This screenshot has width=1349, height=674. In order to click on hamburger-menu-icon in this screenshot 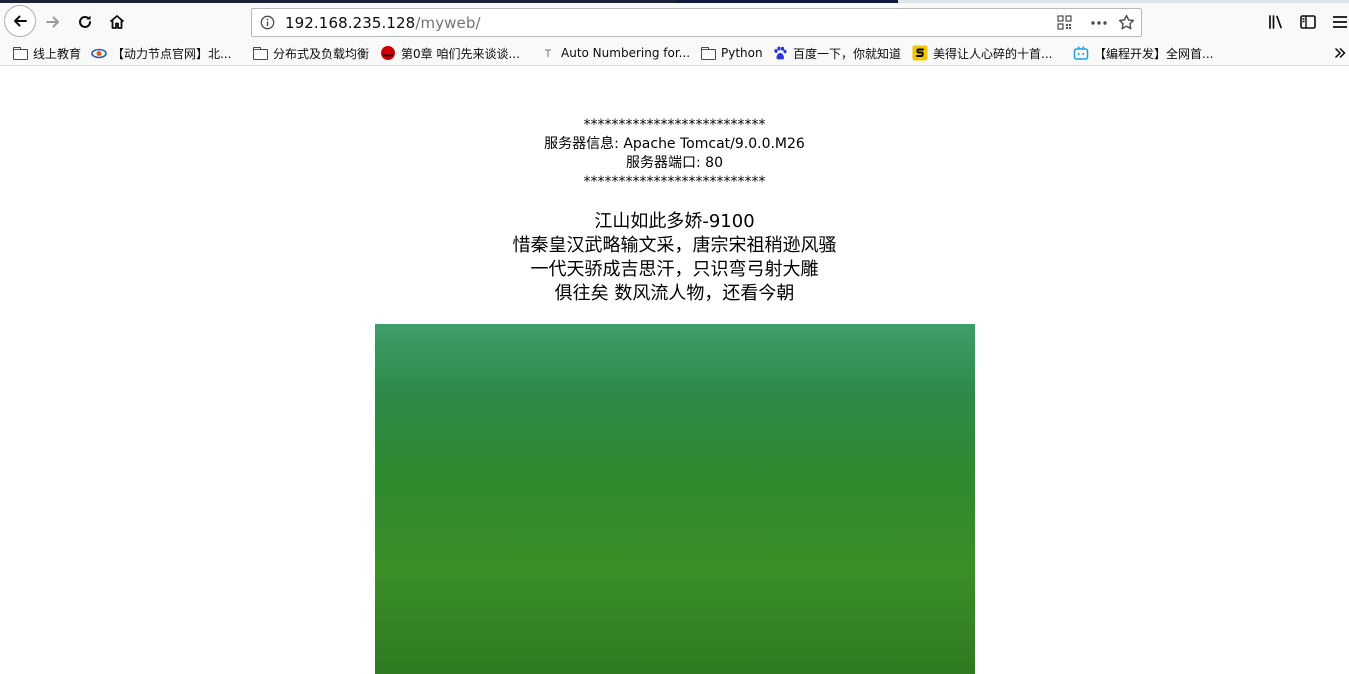, I will do `click(1340, 22)`.